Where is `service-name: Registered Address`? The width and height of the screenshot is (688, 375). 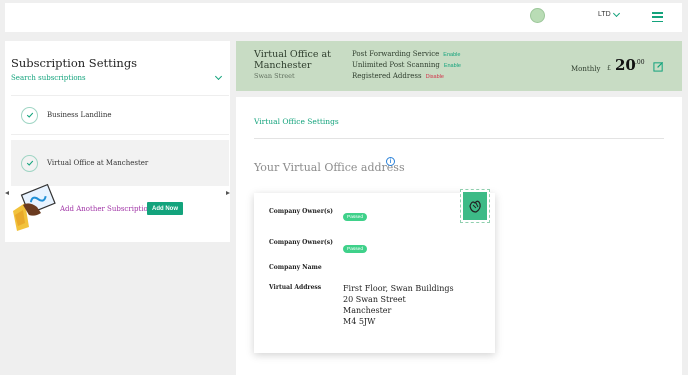
service-name: Registered Address is located at coordinates (387, 76).